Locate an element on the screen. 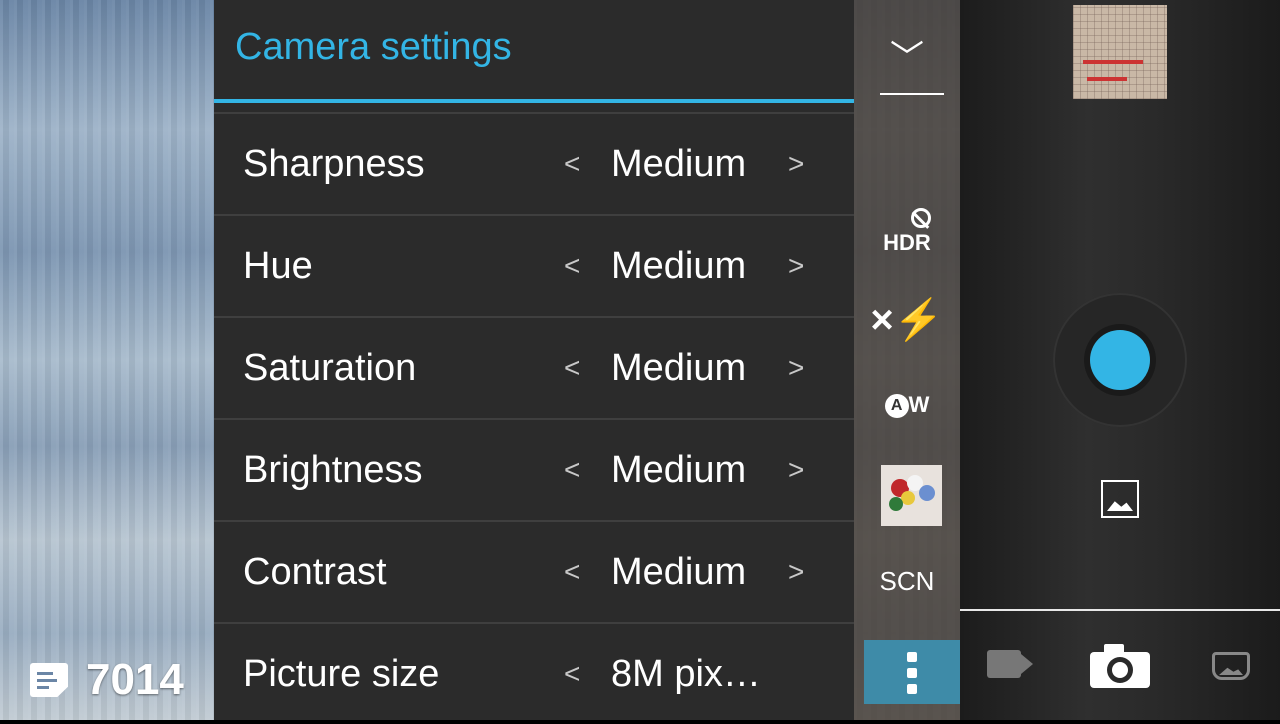  shutter-dot is located at coordinates (1120, 360).